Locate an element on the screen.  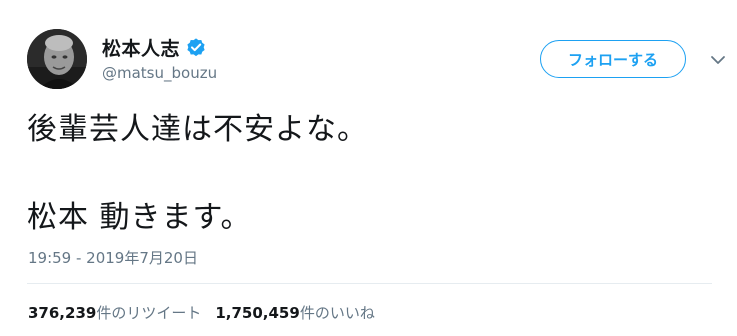
display-name: 松本人志 is located at coordinates (141, 47).